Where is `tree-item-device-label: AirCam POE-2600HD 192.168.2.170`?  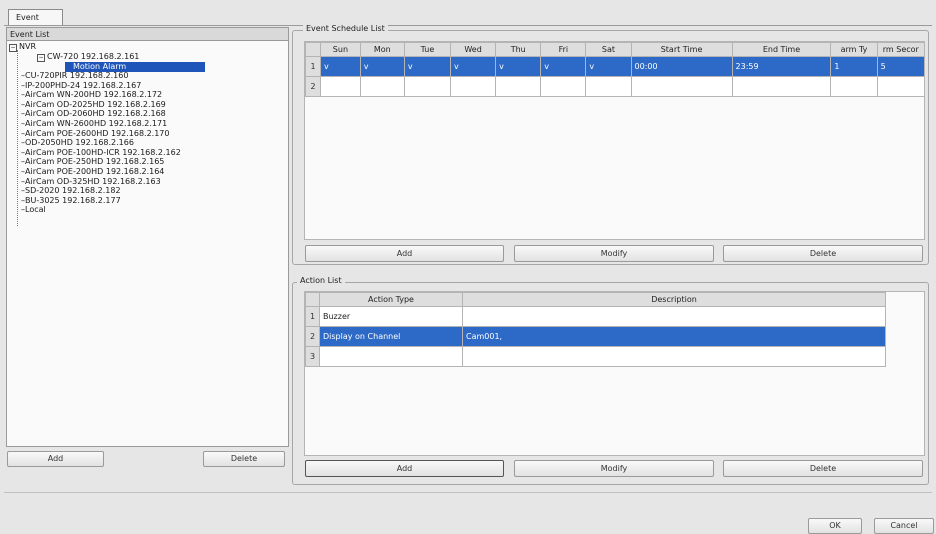
tree-item-device-label: AirCam POE-2600HD 192.168.2.170 is located at coordinates (97, 133).